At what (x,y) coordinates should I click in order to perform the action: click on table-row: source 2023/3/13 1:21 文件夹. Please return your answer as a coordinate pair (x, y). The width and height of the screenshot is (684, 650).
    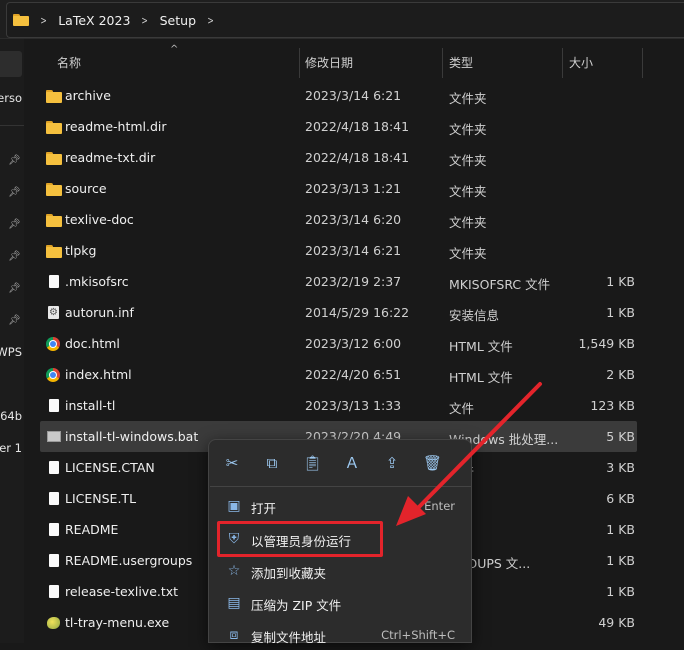
    Looking at the image, I should click on (338, 188).